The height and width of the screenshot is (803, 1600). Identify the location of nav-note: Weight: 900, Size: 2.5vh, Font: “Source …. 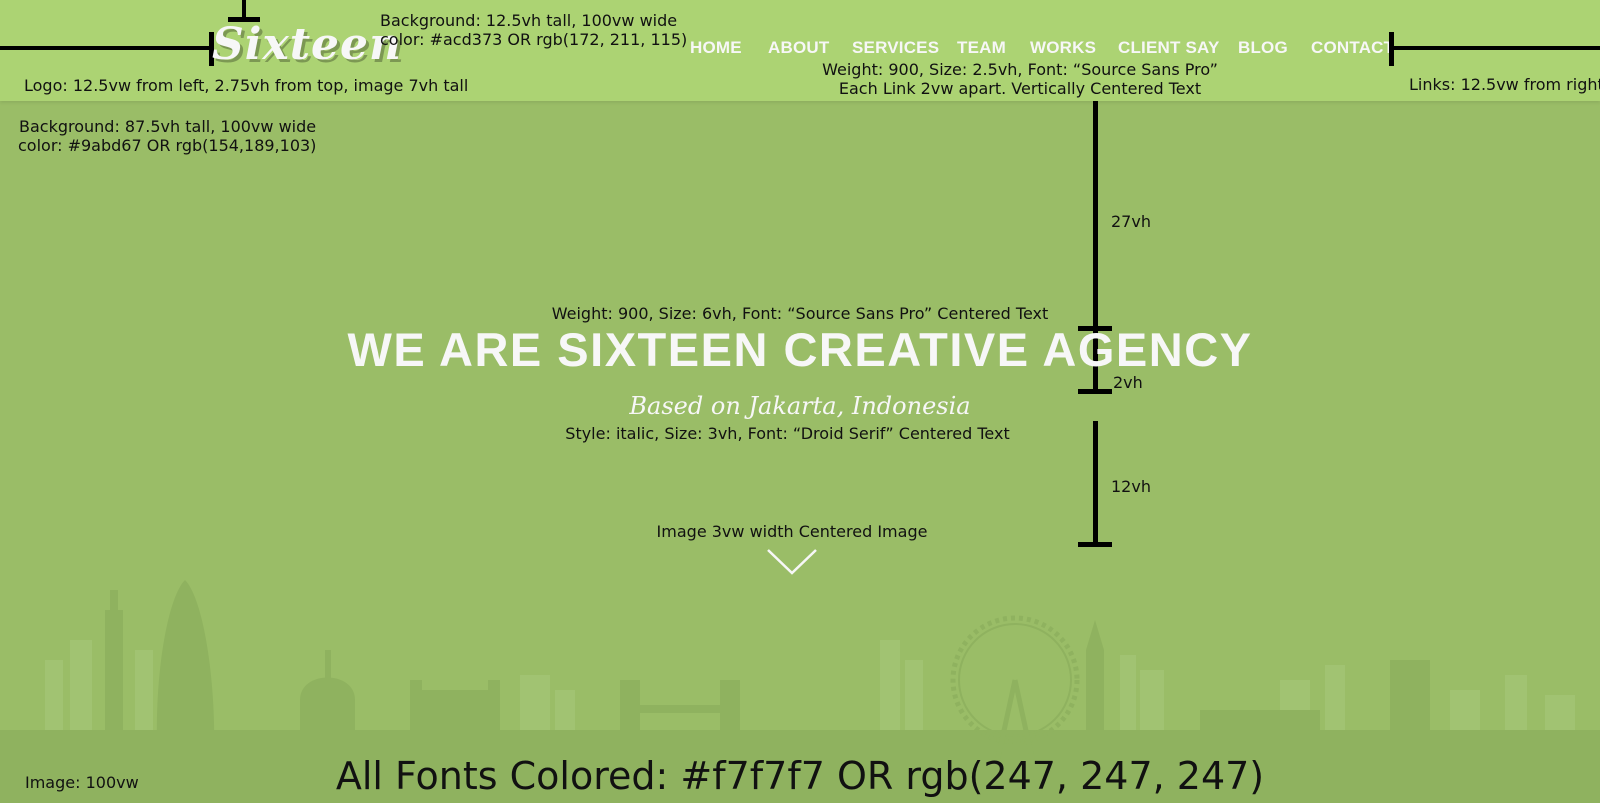
(1020, 79).